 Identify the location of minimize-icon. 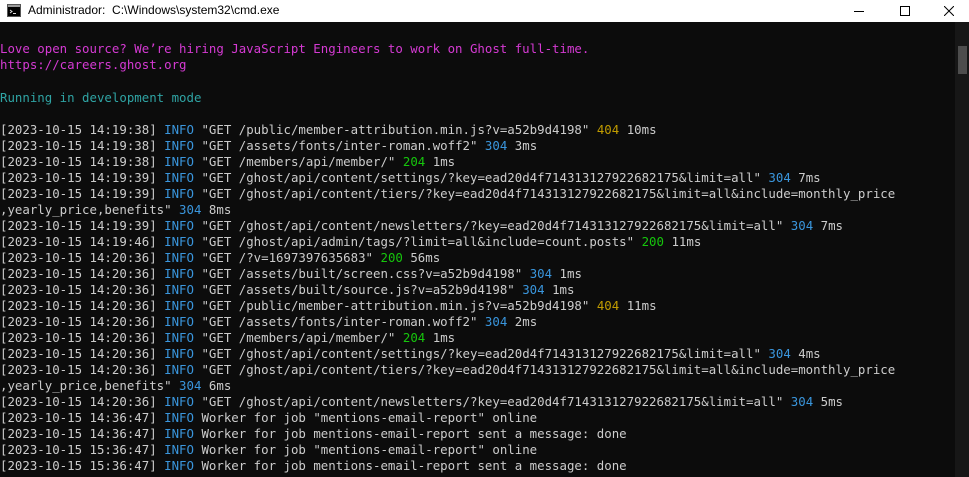
(859, 11).